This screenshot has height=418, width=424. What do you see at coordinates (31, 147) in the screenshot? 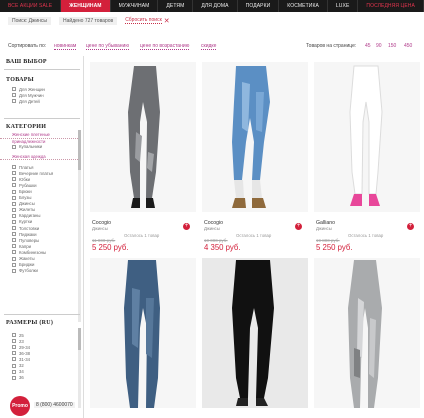
I see `checkbox-label: Купальники` at bounding box center [31, 147].